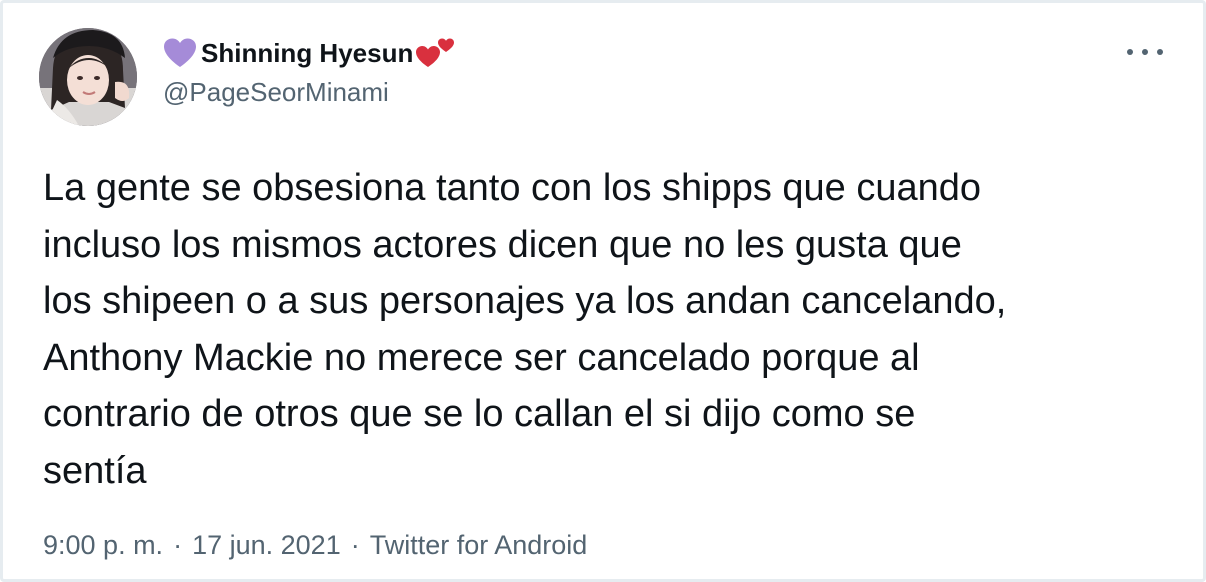  I want to click on more-options-icon, so click(1145, 52).